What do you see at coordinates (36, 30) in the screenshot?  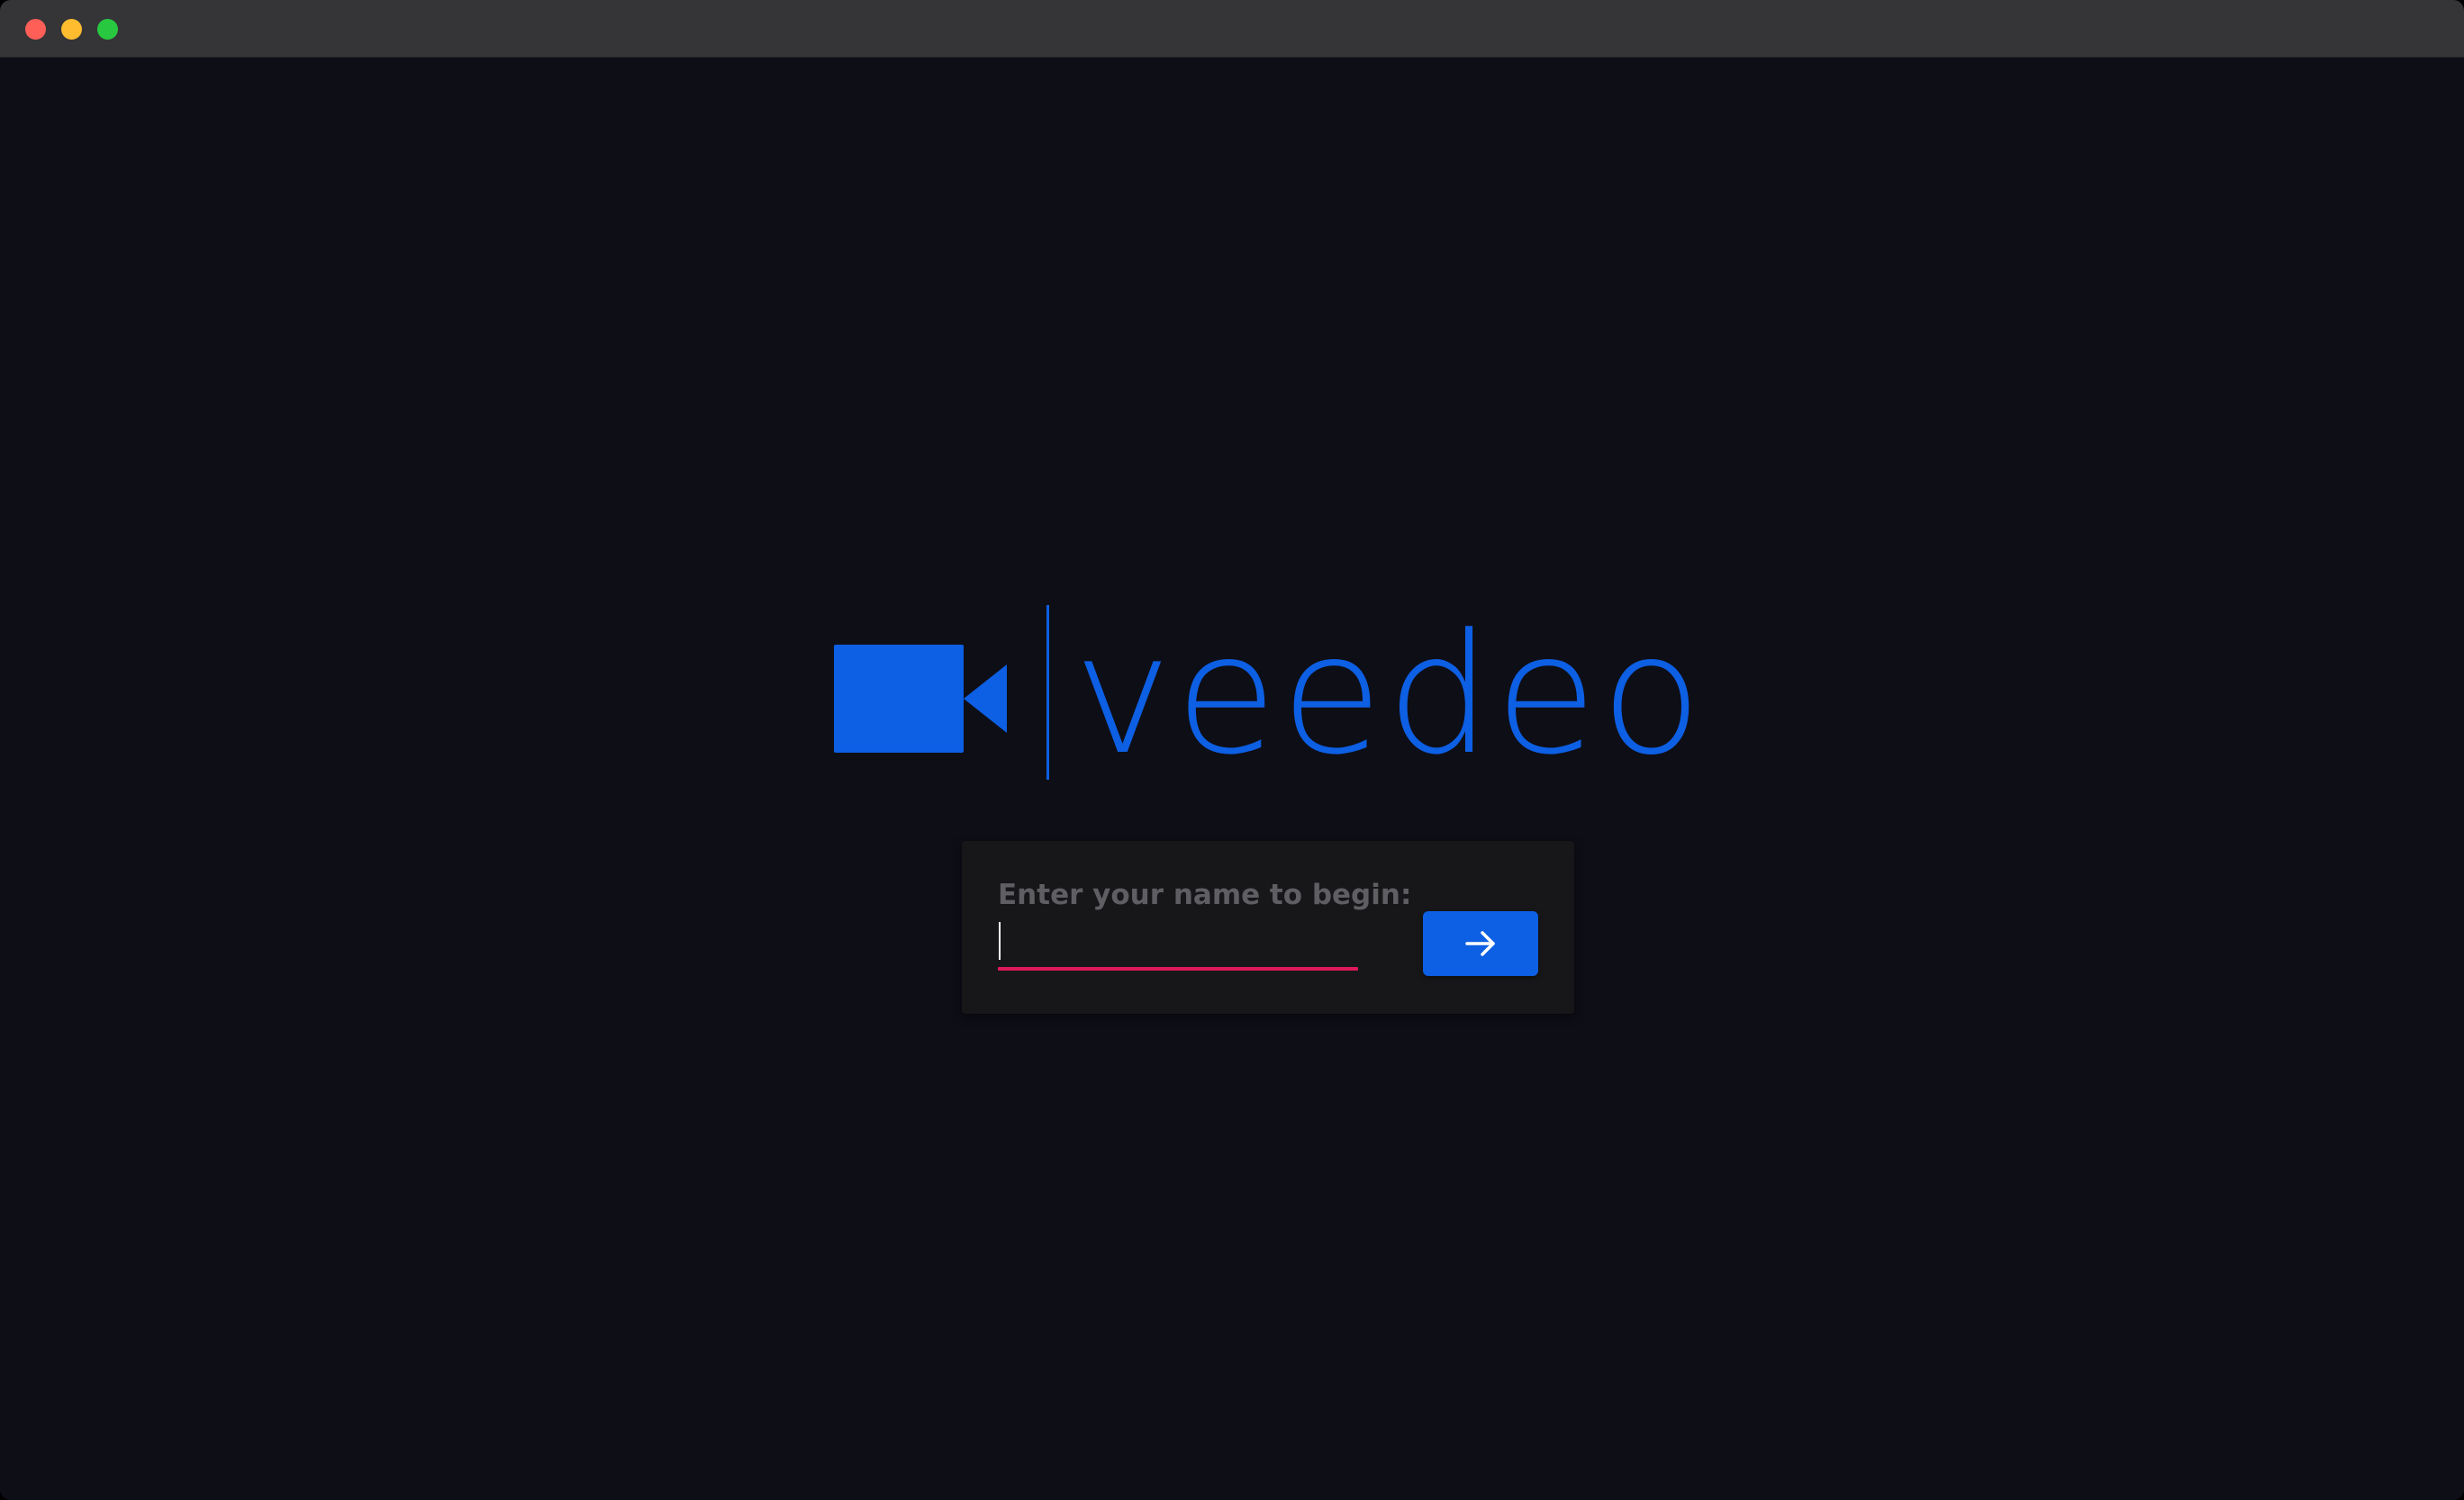 I see `window-close-button` at bounding box center [36, 30].